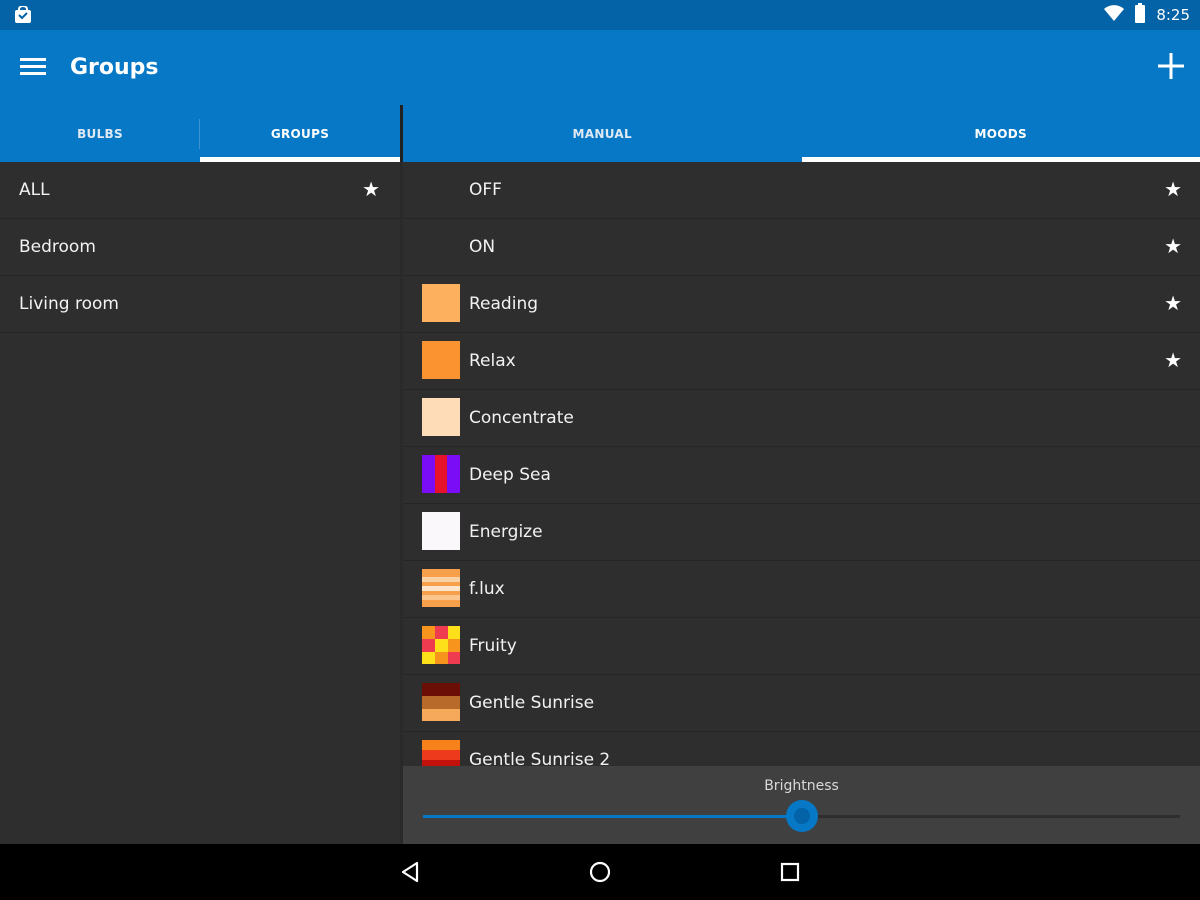  Describe the element at coordinates (33, 67) in the screenshot. I see `hamburger-menu-icon` at that location.